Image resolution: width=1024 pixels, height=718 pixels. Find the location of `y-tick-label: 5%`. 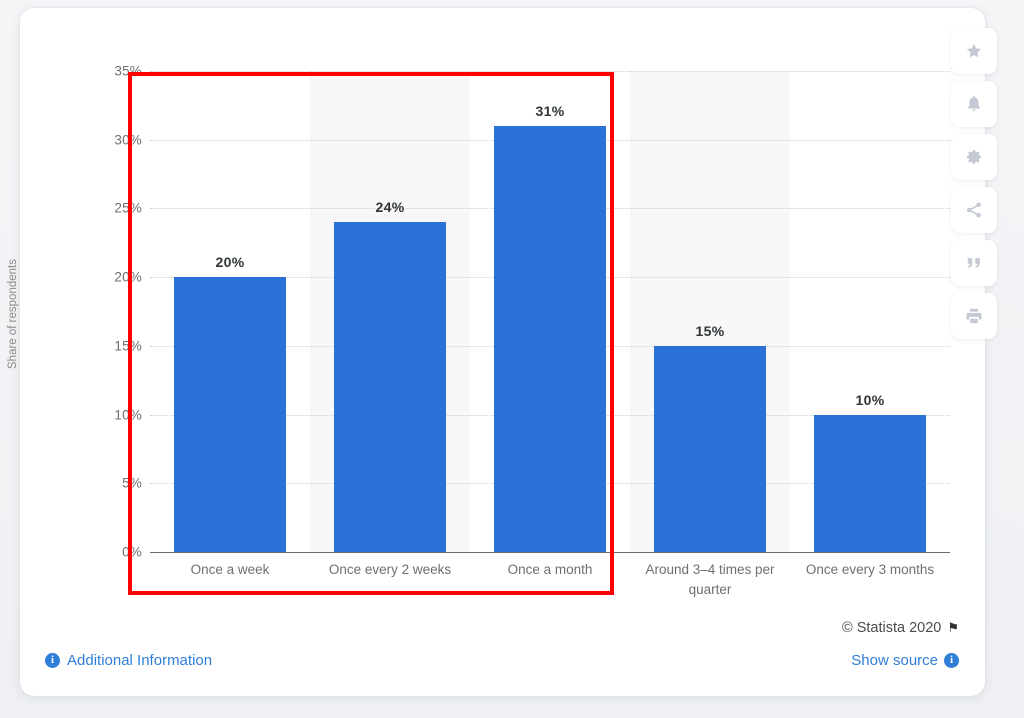

y-tick-label: 5% is located at coordinates (132, 483).